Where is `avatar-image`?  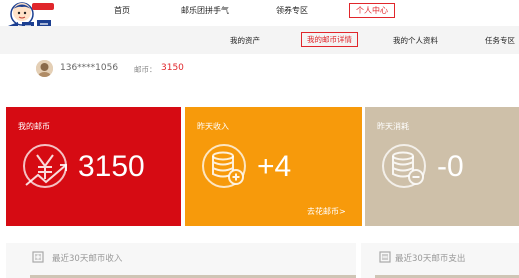 avatar-image is located at coordinates (44, 68).